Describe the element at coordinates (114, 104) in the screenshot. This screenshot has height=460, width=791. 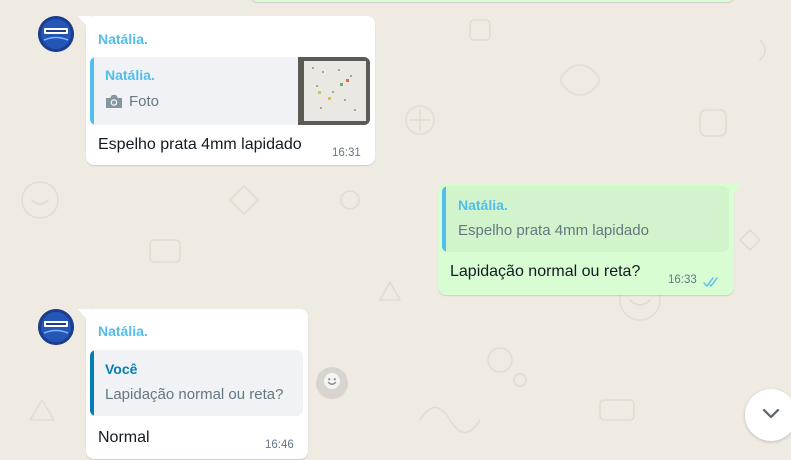
I see `camera-icon` at that location.